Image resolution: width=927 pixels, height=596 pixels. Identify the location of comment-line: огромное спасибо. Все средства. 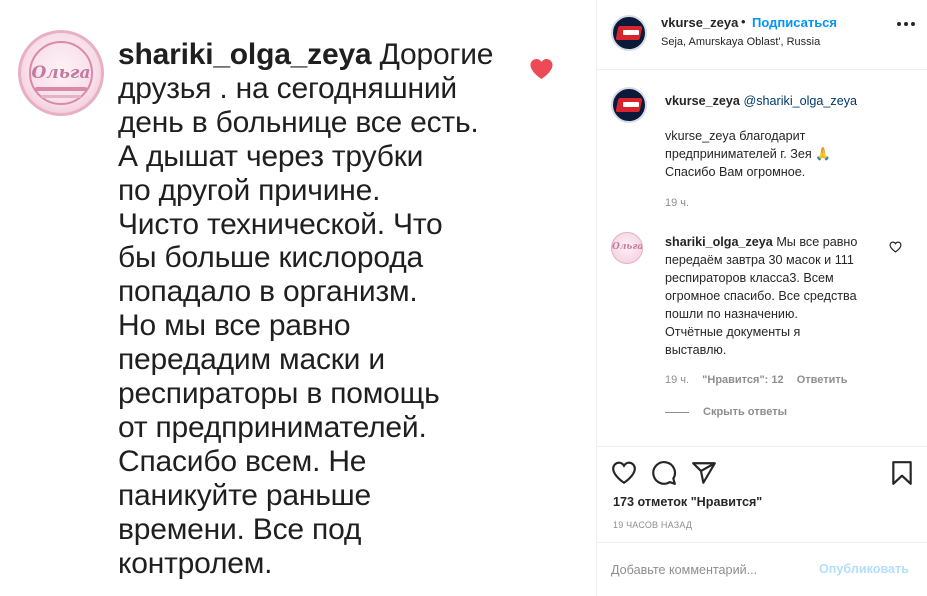
(761, 296).